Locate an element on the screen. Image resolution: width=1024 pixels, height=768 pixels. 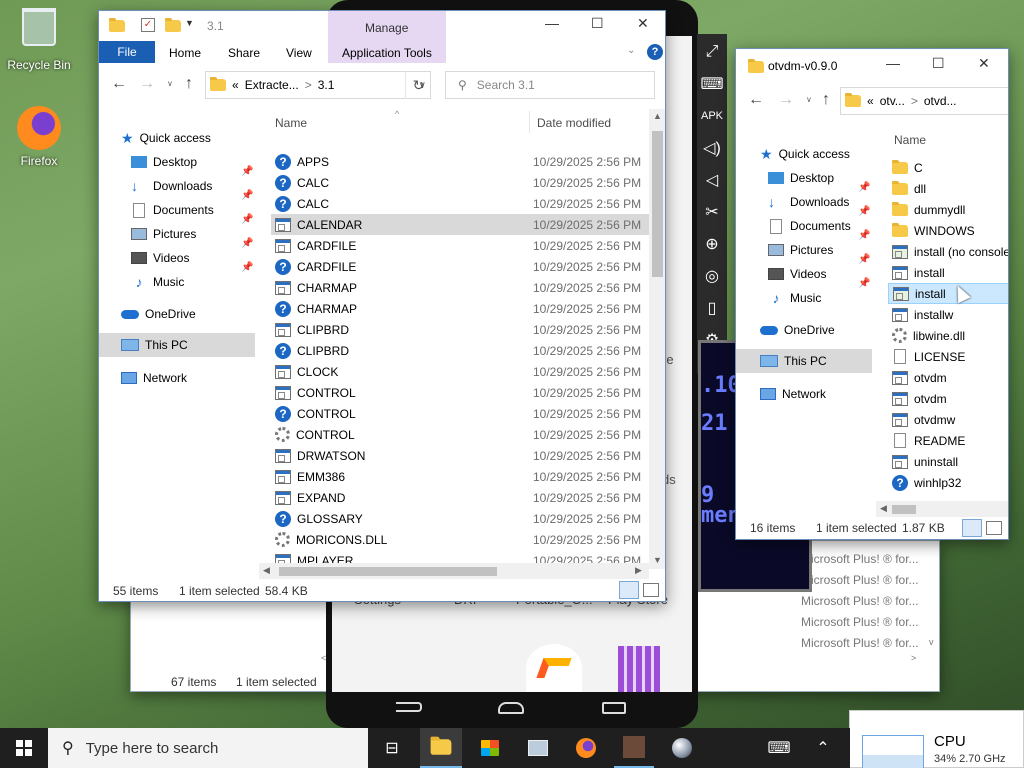
photos-taskbar-icon is located at coordinates (538, 748).